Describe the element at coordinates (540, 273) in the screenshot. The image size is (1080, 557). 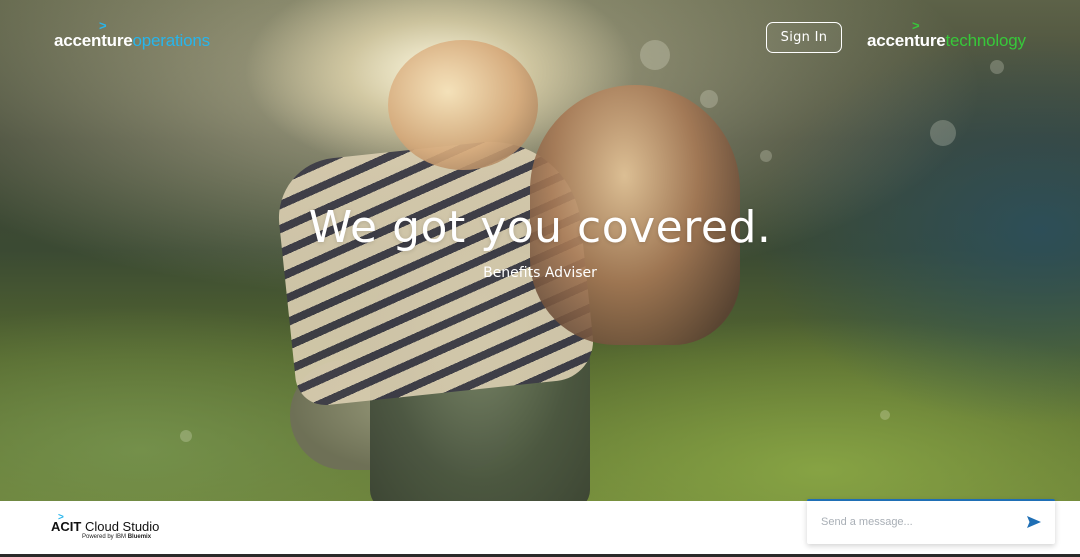
I see `hero-subtitle: Benefits Adviser` at that location.